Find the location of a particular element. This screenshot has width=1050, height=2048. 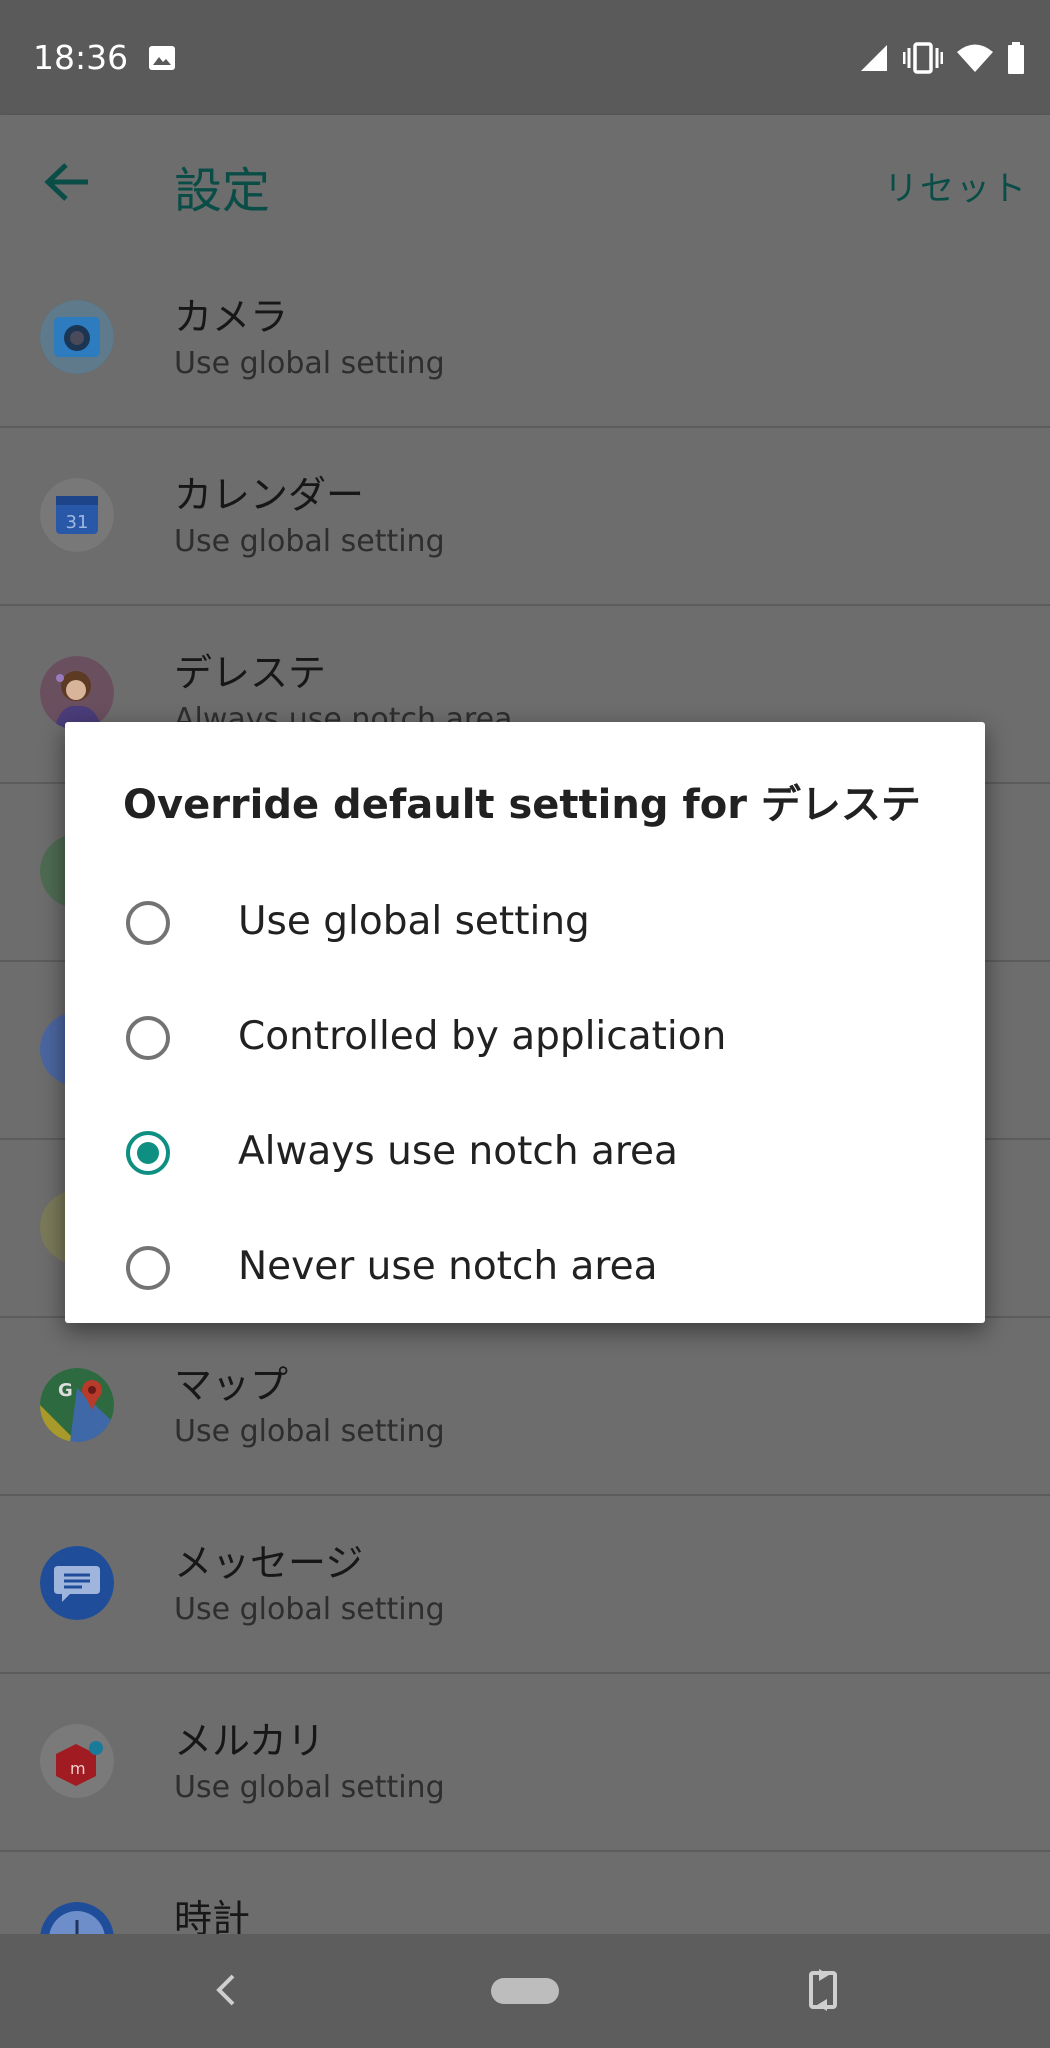

option-label: Never use notch area is located at coordinates (448, 1266).